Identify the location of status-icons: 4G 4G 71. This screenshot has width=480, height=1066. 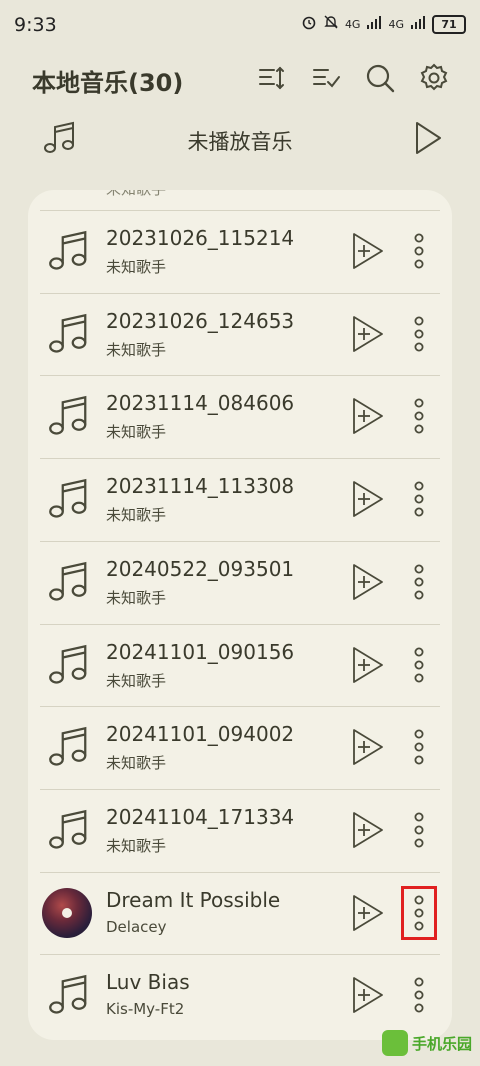
(383, 24).